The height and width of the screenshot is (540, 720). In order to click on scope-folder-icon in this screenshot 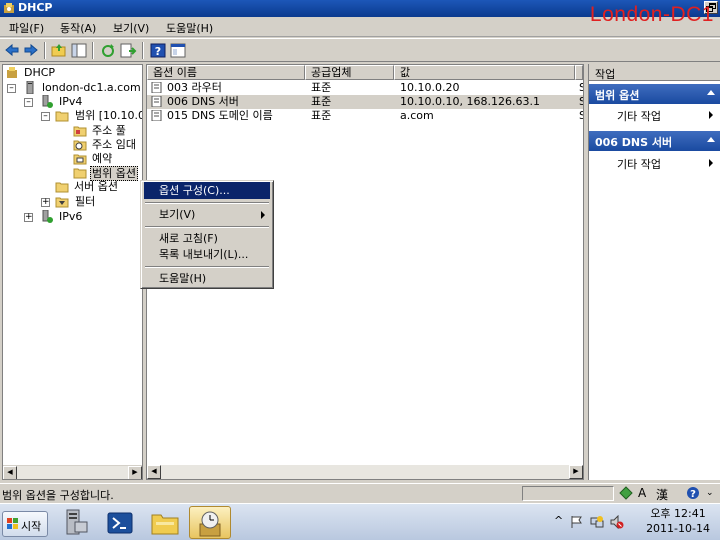, I will do `click(62, 116)`.